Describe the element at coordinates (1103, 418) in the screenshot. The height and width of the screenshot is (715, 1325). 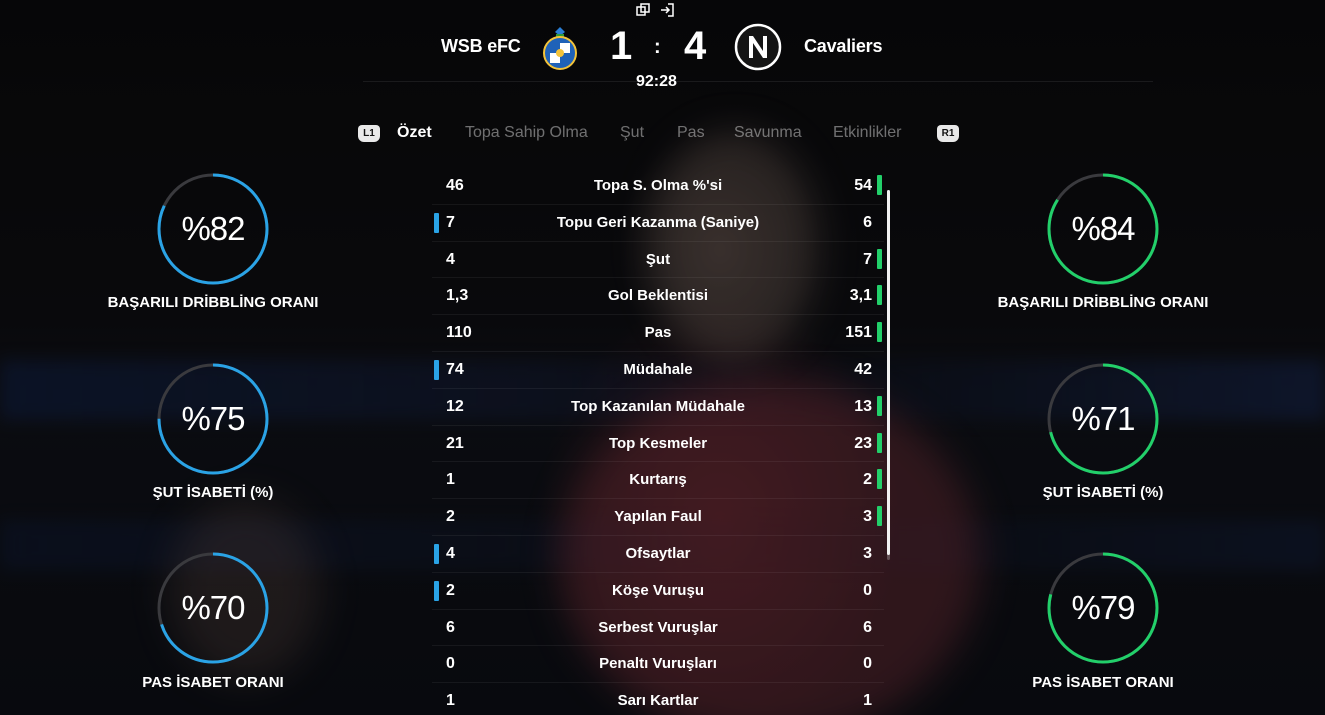
I see `ring-value: %71` at that location.